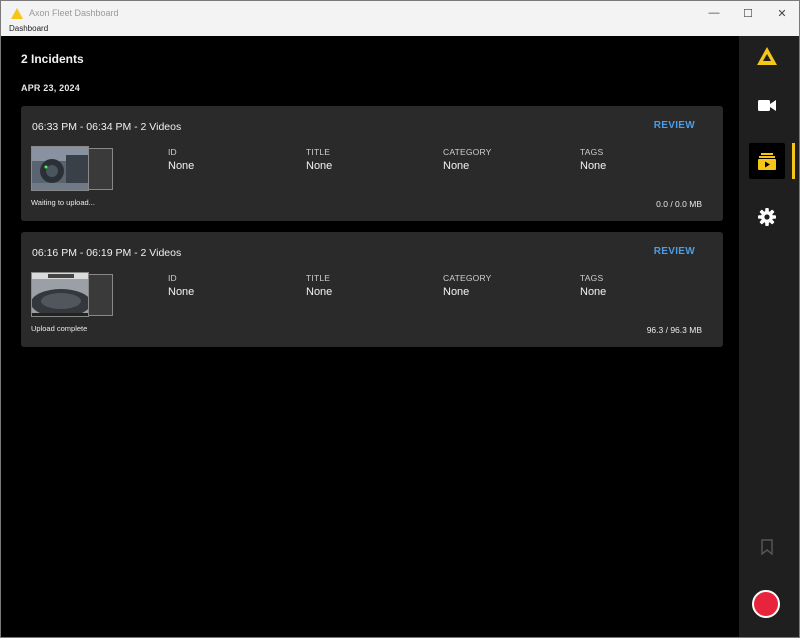  I want to click on menu-bar: Dashboard, so click(400, 30).